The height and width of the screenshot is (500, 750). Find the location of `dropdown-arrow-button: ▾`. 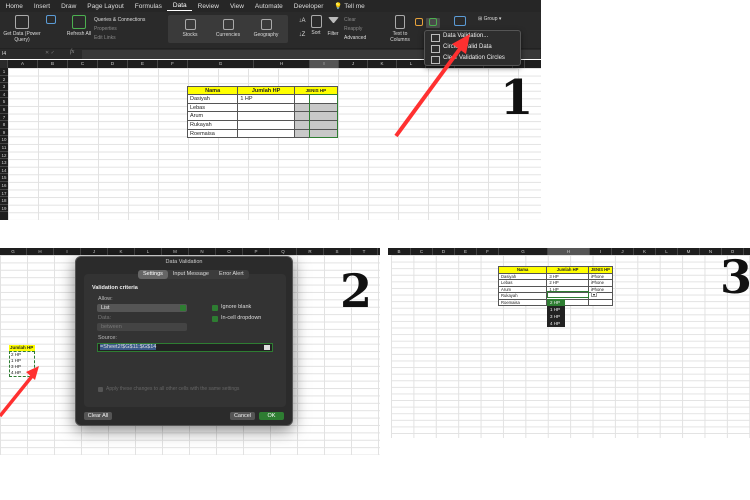

dropdown-arrow-button: ▾ is located at coordinates (594, 294).